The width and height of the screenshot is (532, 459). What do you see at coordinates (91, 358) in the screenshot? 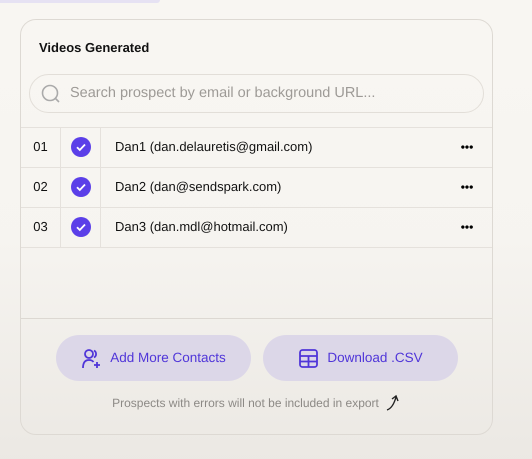
I see `add-user-icon` at bounding box center [91, 358].